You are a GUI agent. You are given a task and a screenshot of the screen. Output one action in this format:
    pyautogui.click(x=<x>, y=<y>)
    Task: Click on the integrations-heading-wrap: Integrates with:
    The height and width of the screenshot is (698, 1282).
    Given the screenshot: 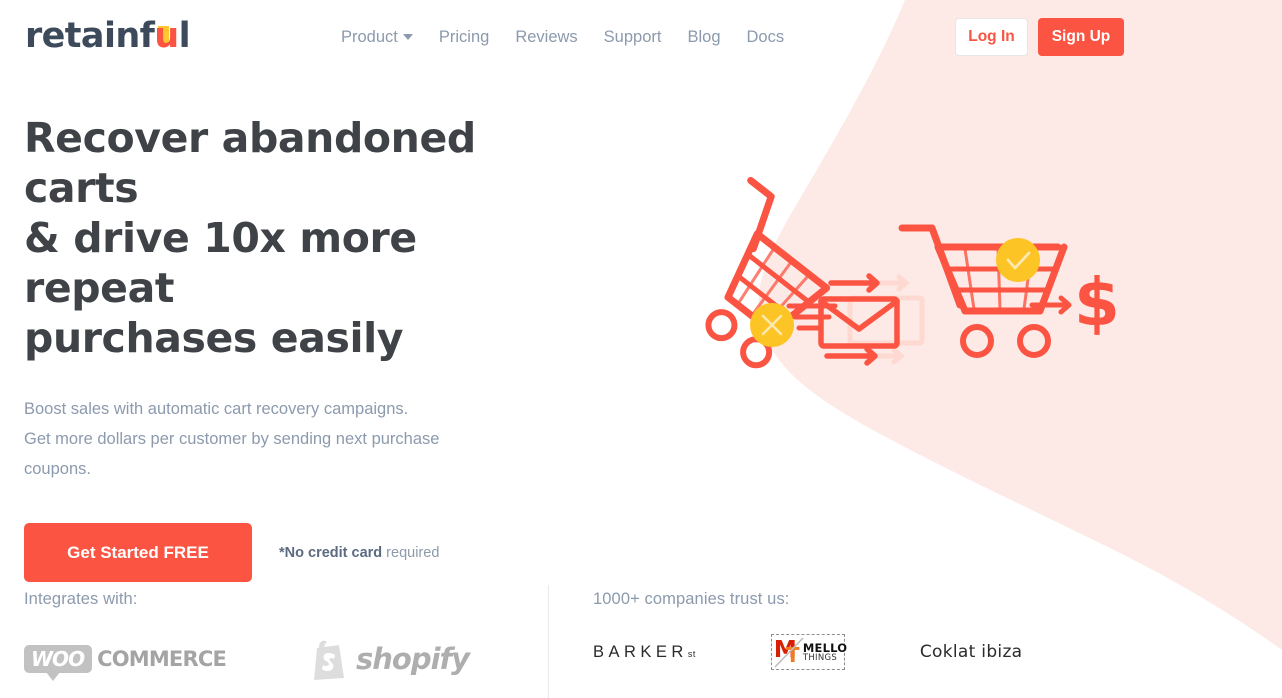 What is the action you would take?
    pyautogui.click(x=81, y=599)
    